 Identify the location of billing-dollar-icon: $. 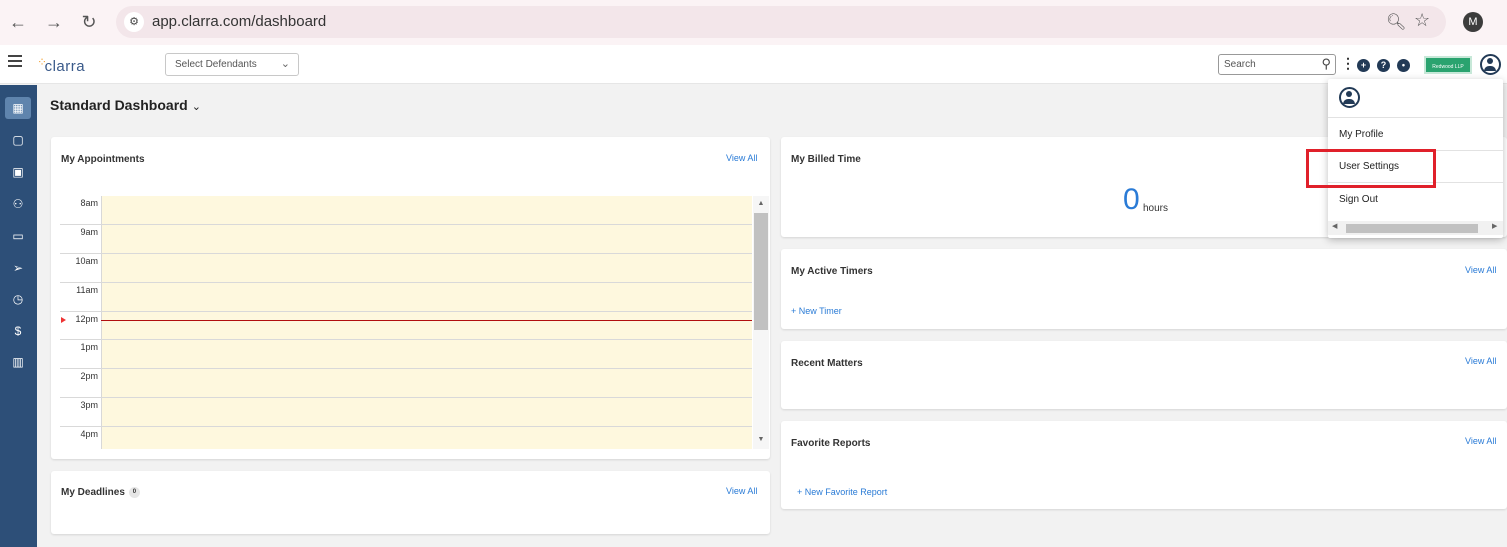
(18, 331).